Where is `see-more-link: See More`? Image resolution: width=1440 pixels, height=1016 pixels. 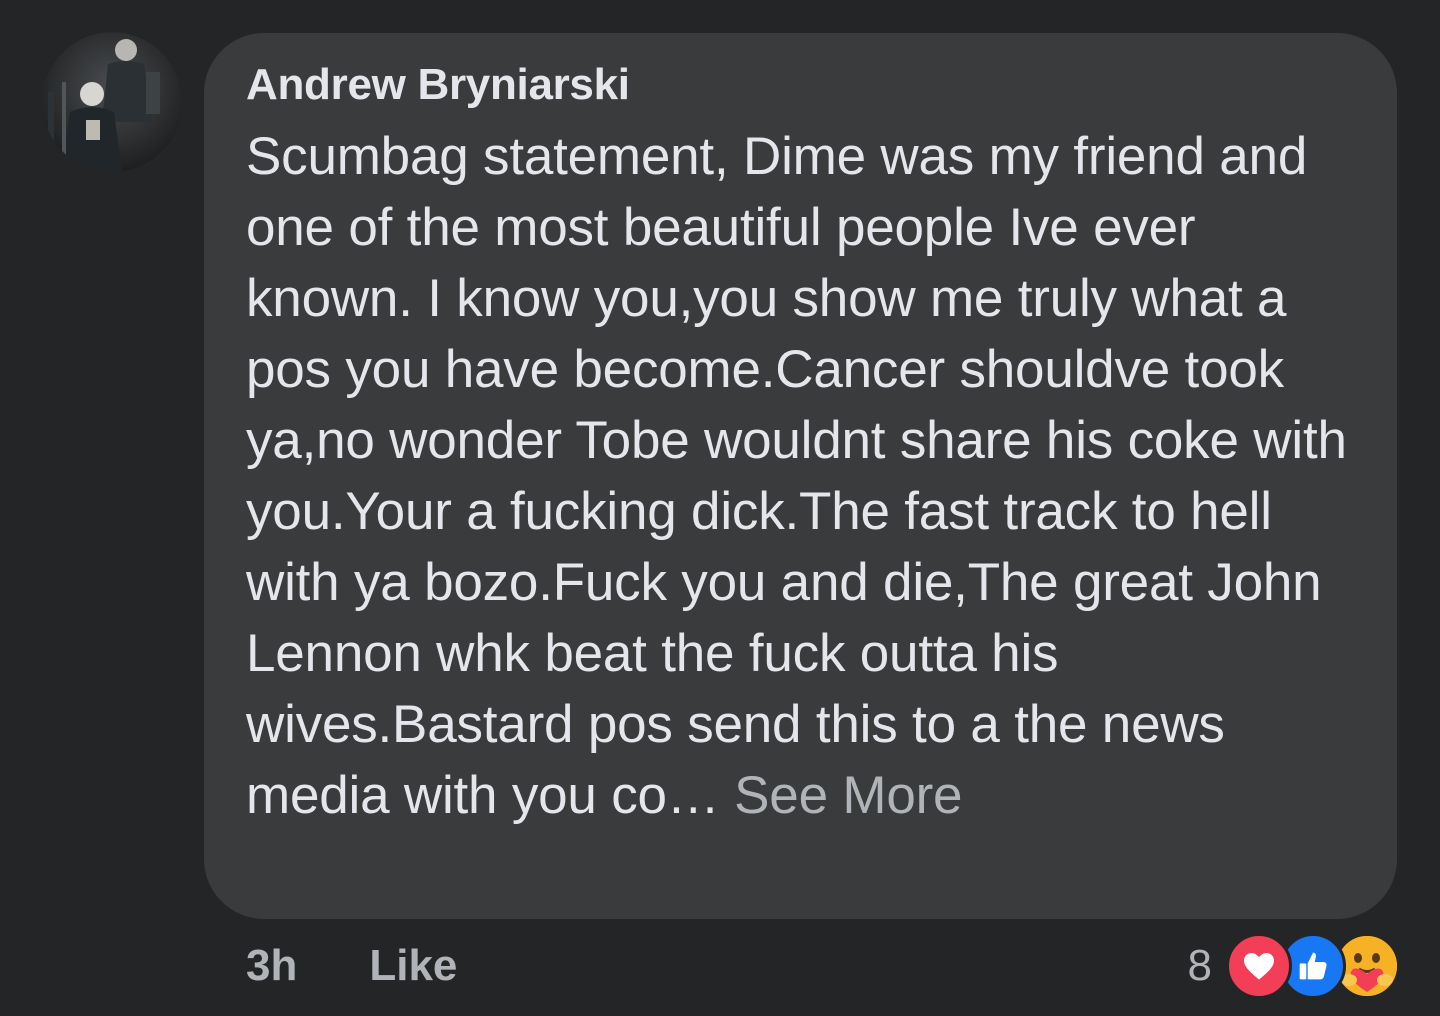 see-more-link: See More is located at coordinates (848, 795).